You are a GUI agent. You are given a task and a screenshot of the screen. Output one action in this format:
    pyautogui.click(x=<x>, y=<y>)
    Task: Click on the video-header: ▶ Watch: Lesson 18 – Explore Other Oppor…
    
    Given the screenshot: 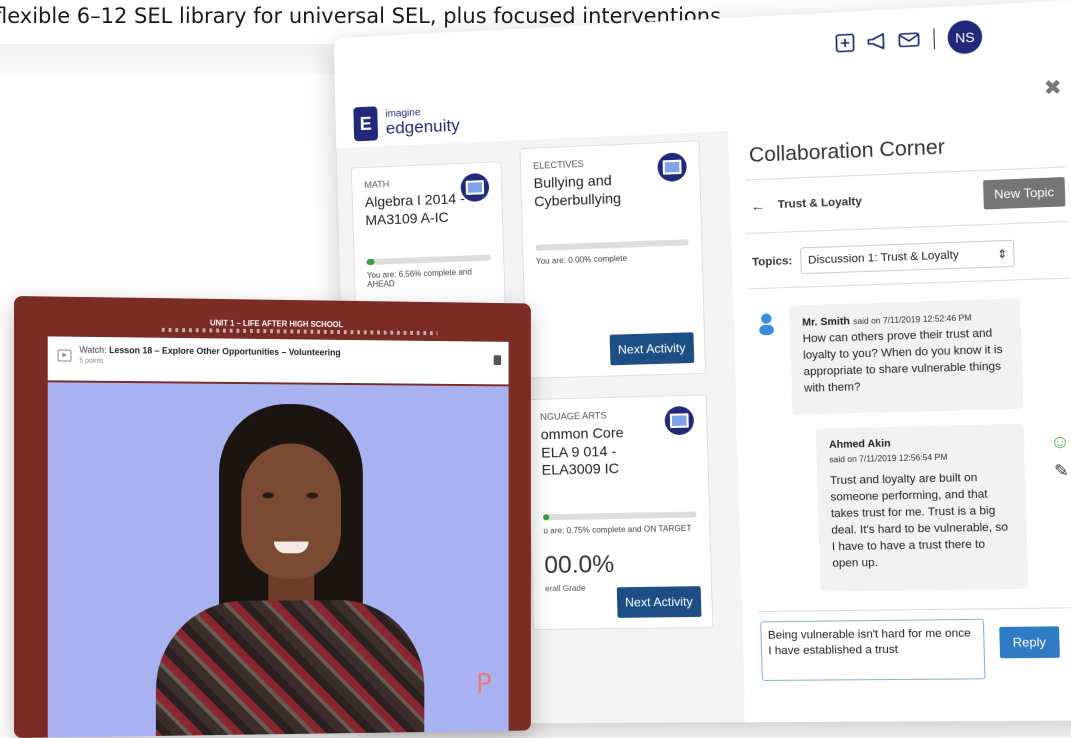 What is the action you would take?
    pyautogui.click(x=278, y=360)
    